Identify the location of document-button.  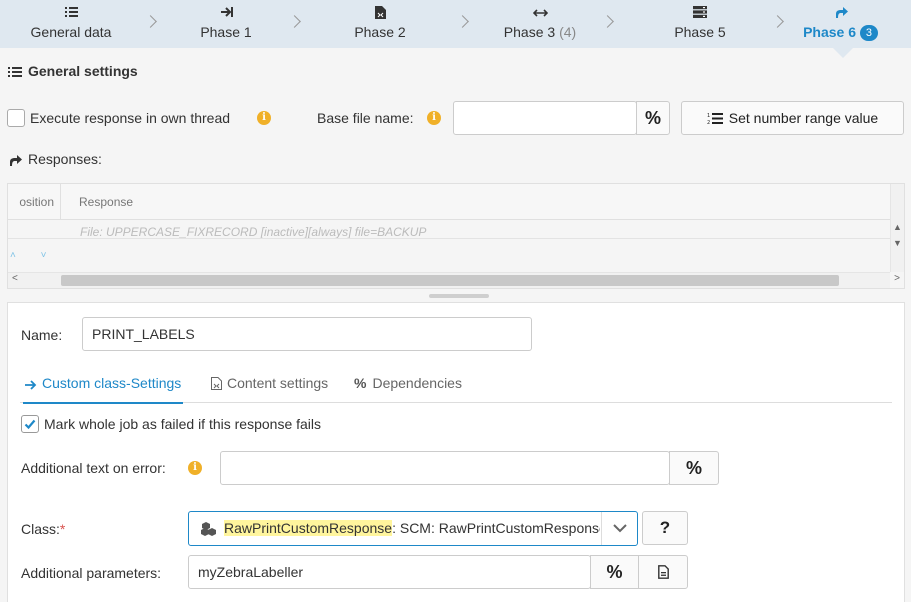
(663, 572).